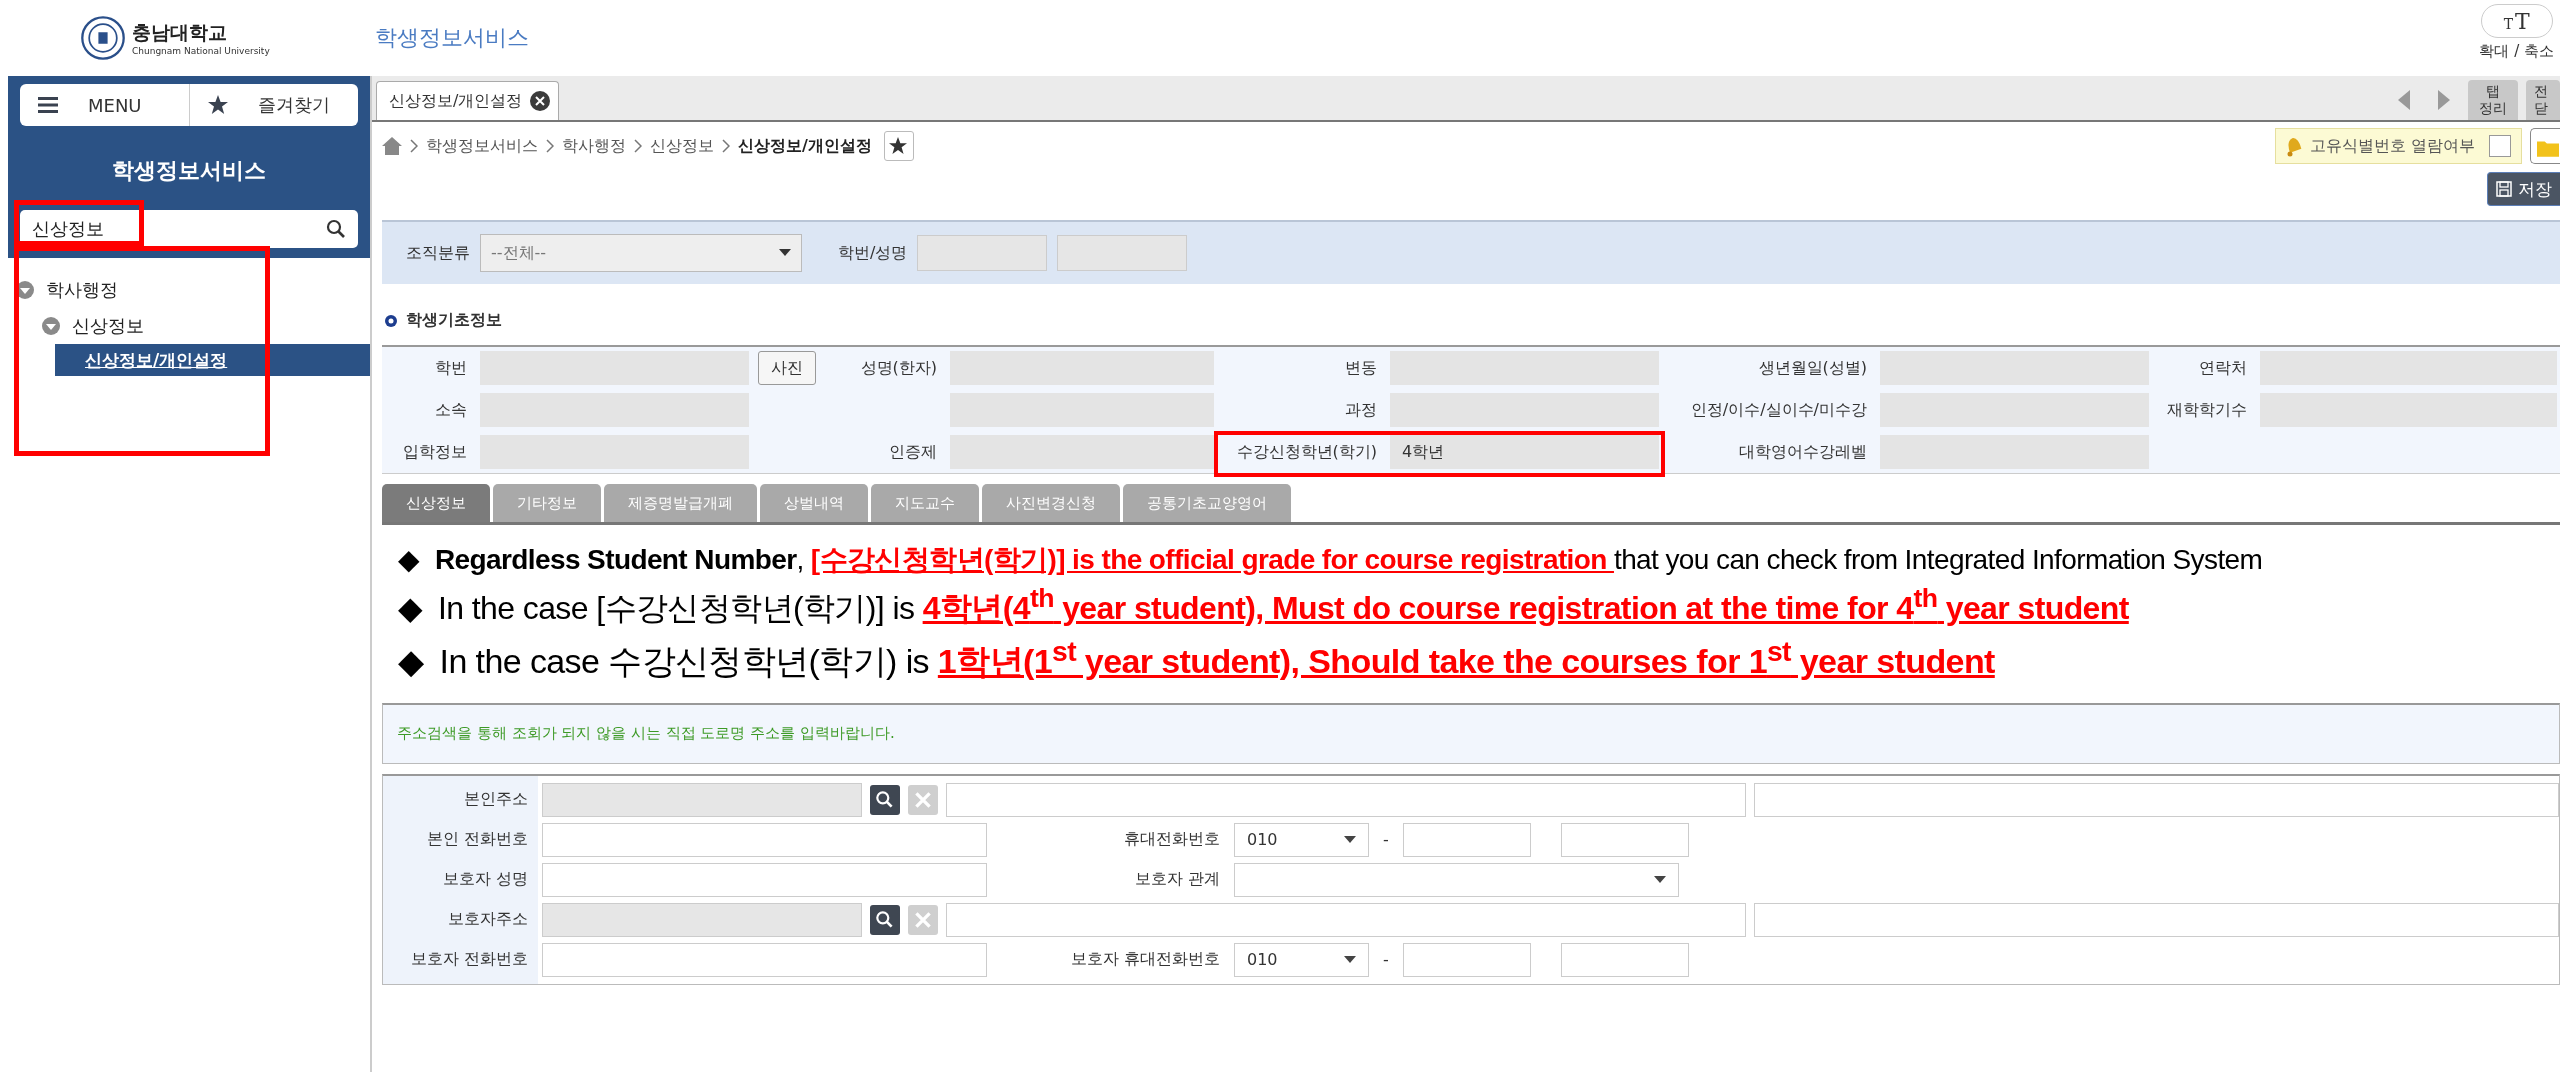  I want to click on radio-bullet-icon, so click(391, 320).